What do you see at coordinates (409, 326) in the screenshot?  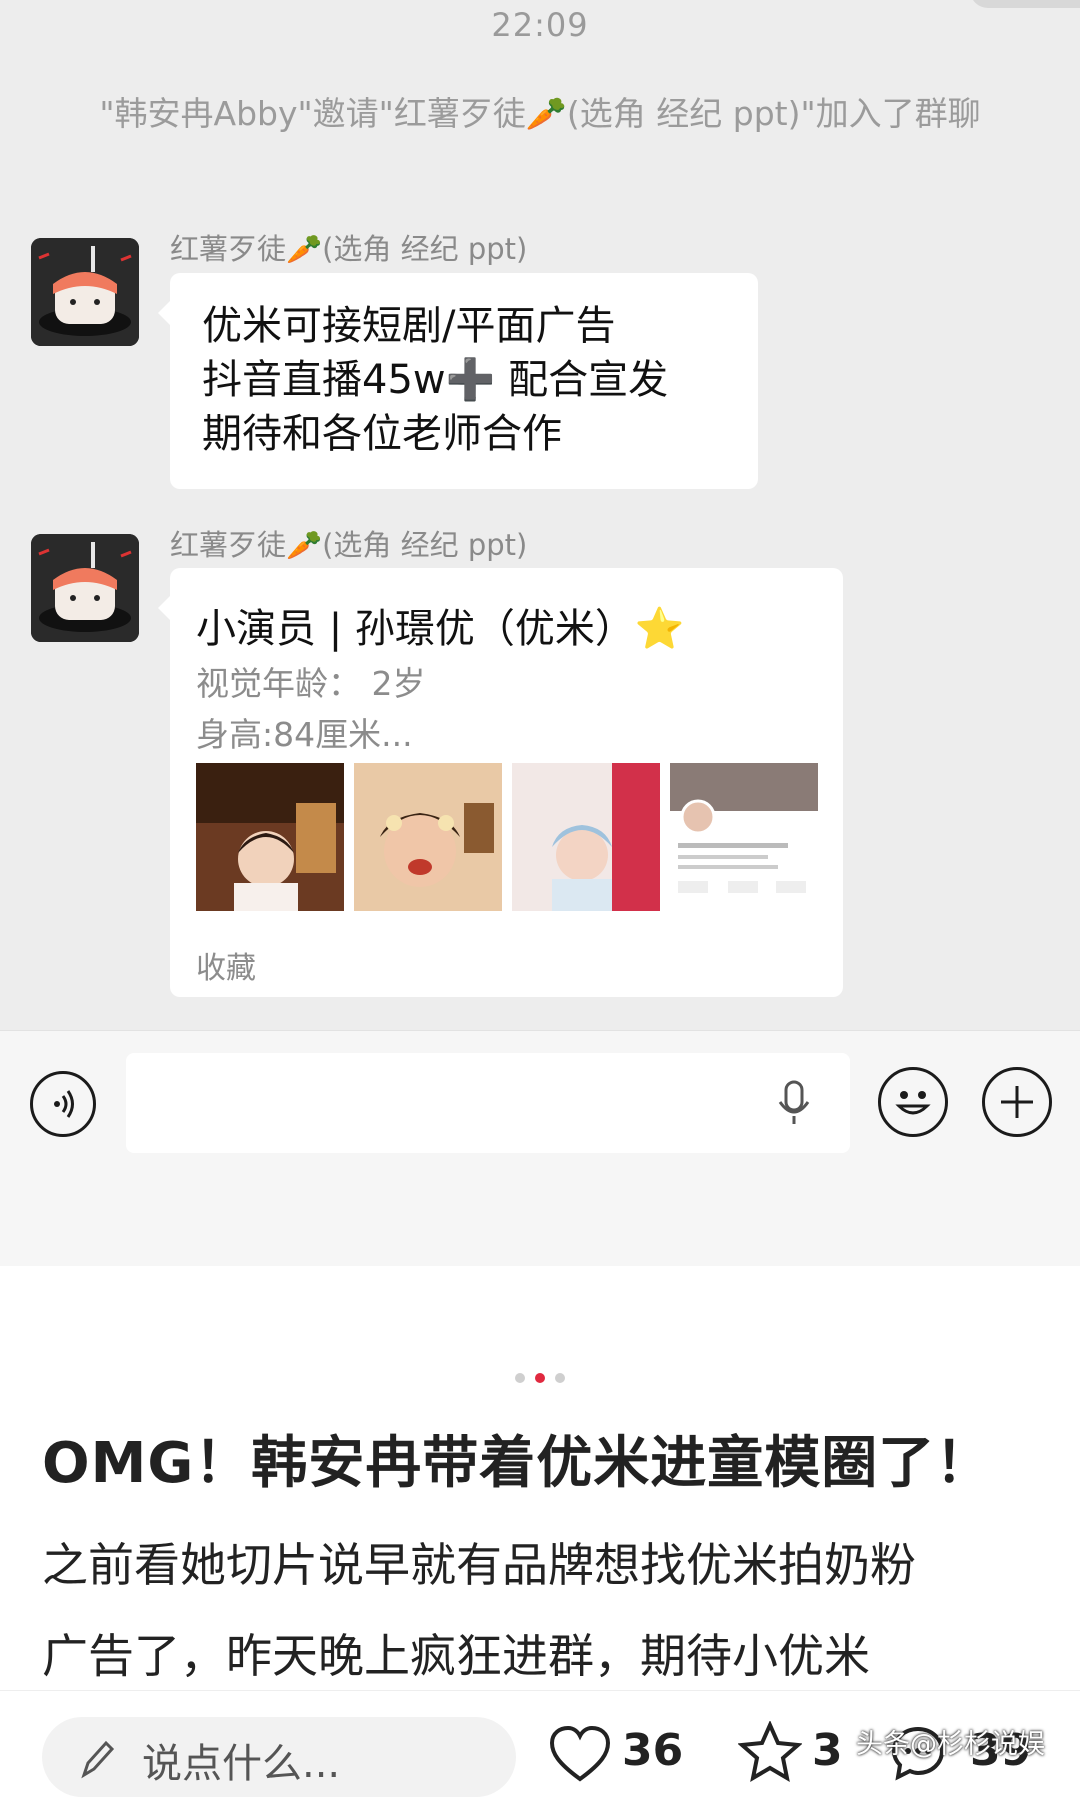 I see `message-line: 优米可接短剧/平面广告` at bounding box center [409, 326].